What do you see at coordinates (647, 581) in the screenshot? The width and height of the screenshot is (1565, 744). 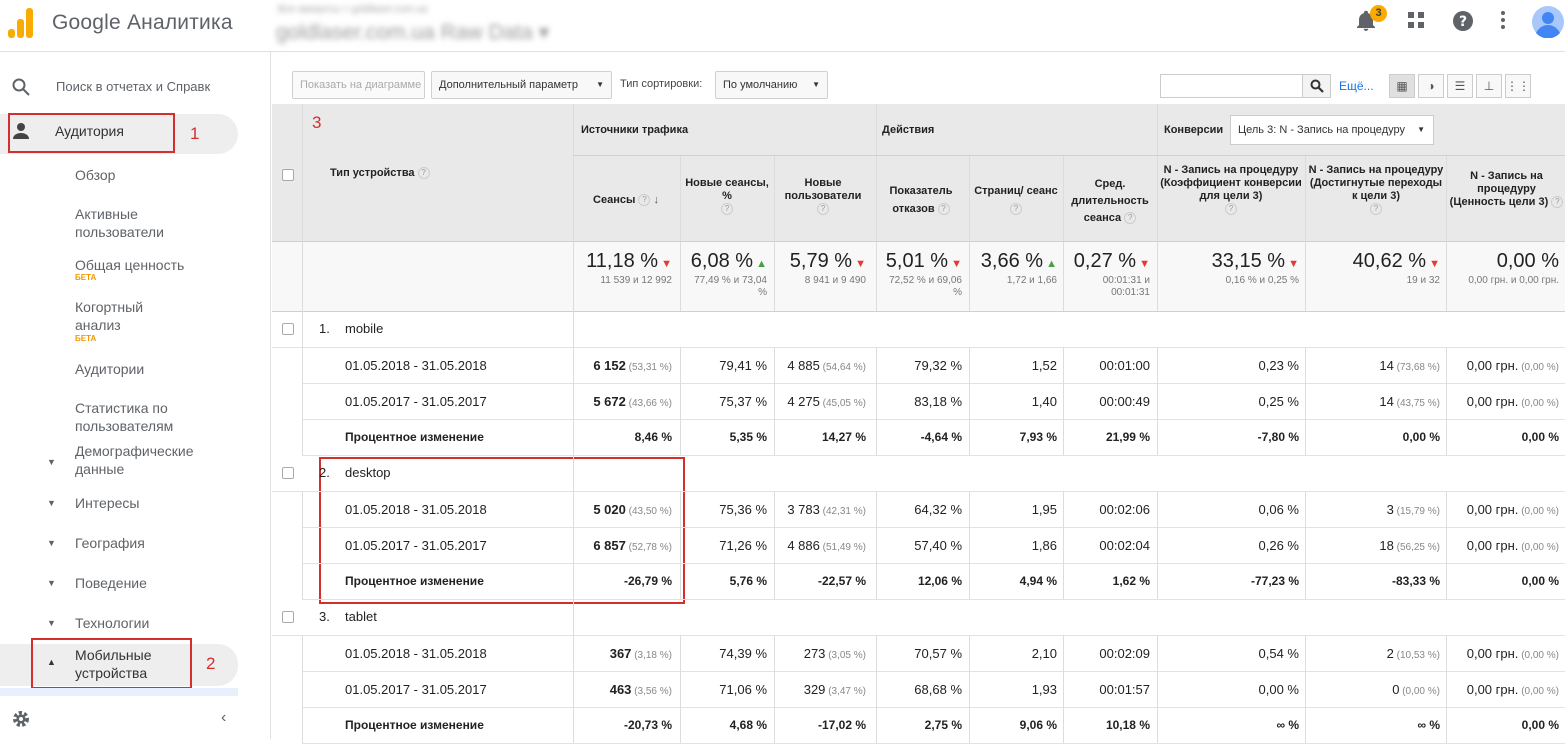 I see `metric-cell: -26,79 %` at bounding box center [647, 581].